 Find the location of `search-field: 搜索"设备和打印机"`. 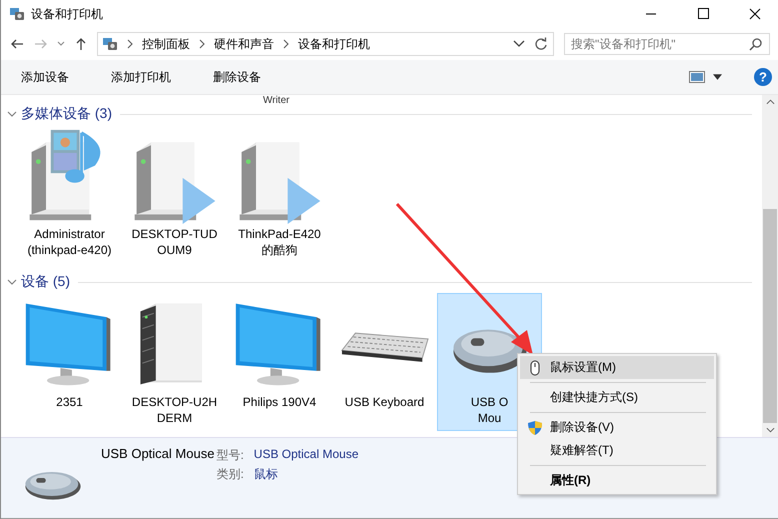

search-field: 搜索"设备和打印机" is located at coordinates (667, 44).